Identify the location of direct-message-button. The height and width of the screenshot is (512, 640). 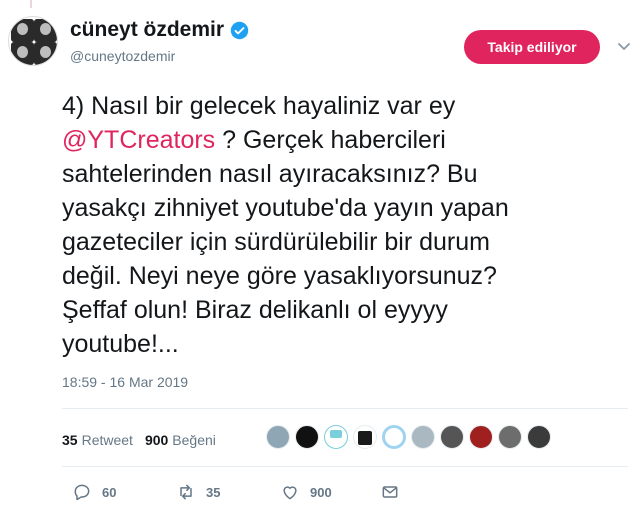
(395, 492).